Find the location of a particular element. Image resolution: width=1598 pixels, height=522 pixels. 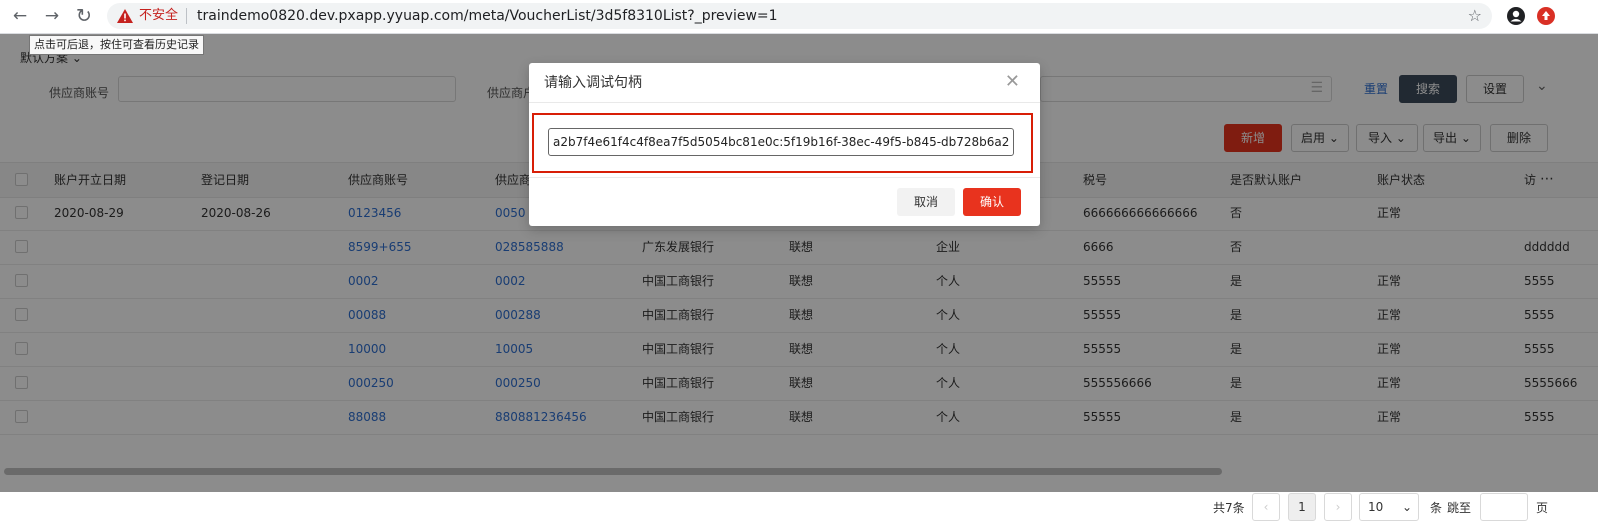

back-tooltip: 点击可后退，按住可查看历史记录 is located at coordinates (116, 45).